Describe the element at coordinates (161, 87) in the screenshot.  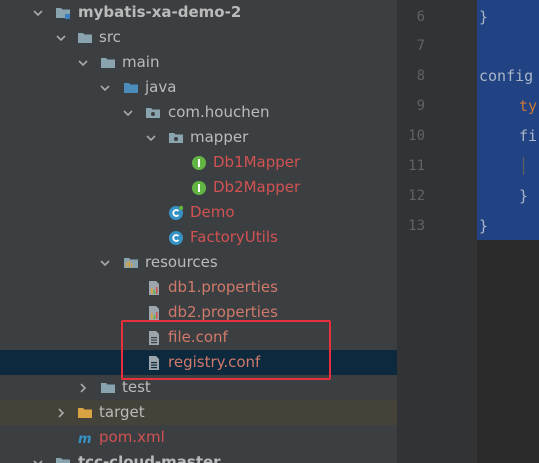
I see `tree-item-label: java` at that location.